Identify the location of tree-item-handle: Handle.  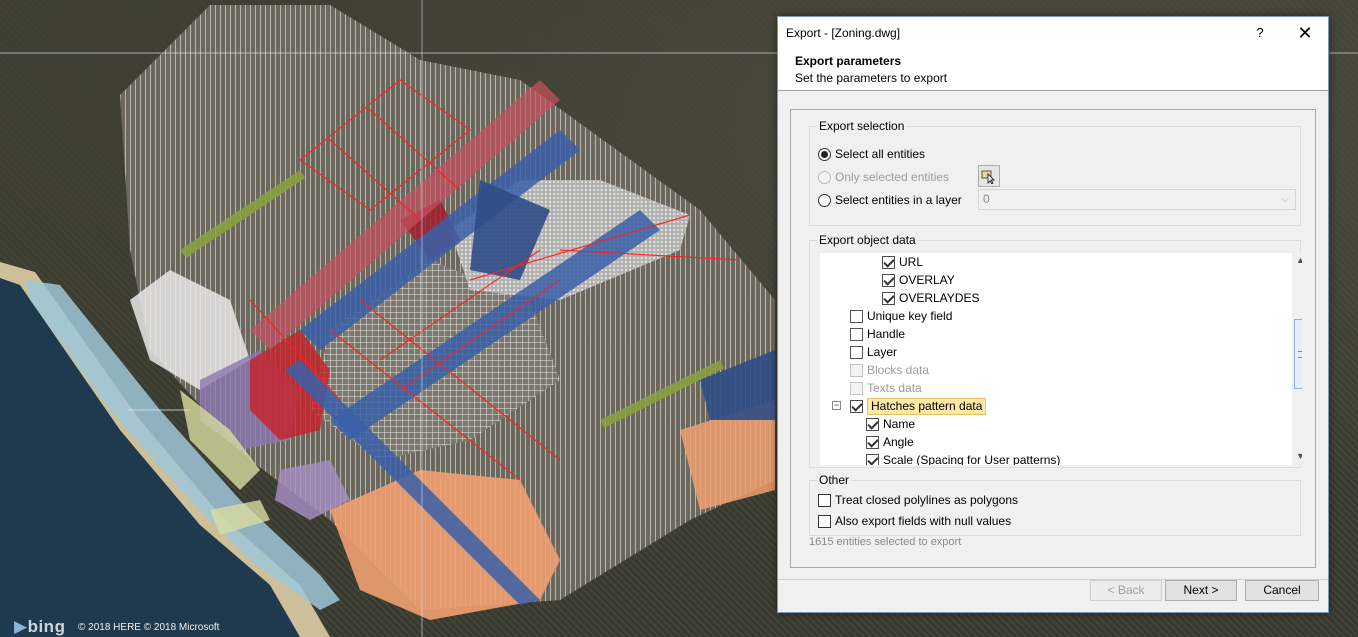
(877, 334).